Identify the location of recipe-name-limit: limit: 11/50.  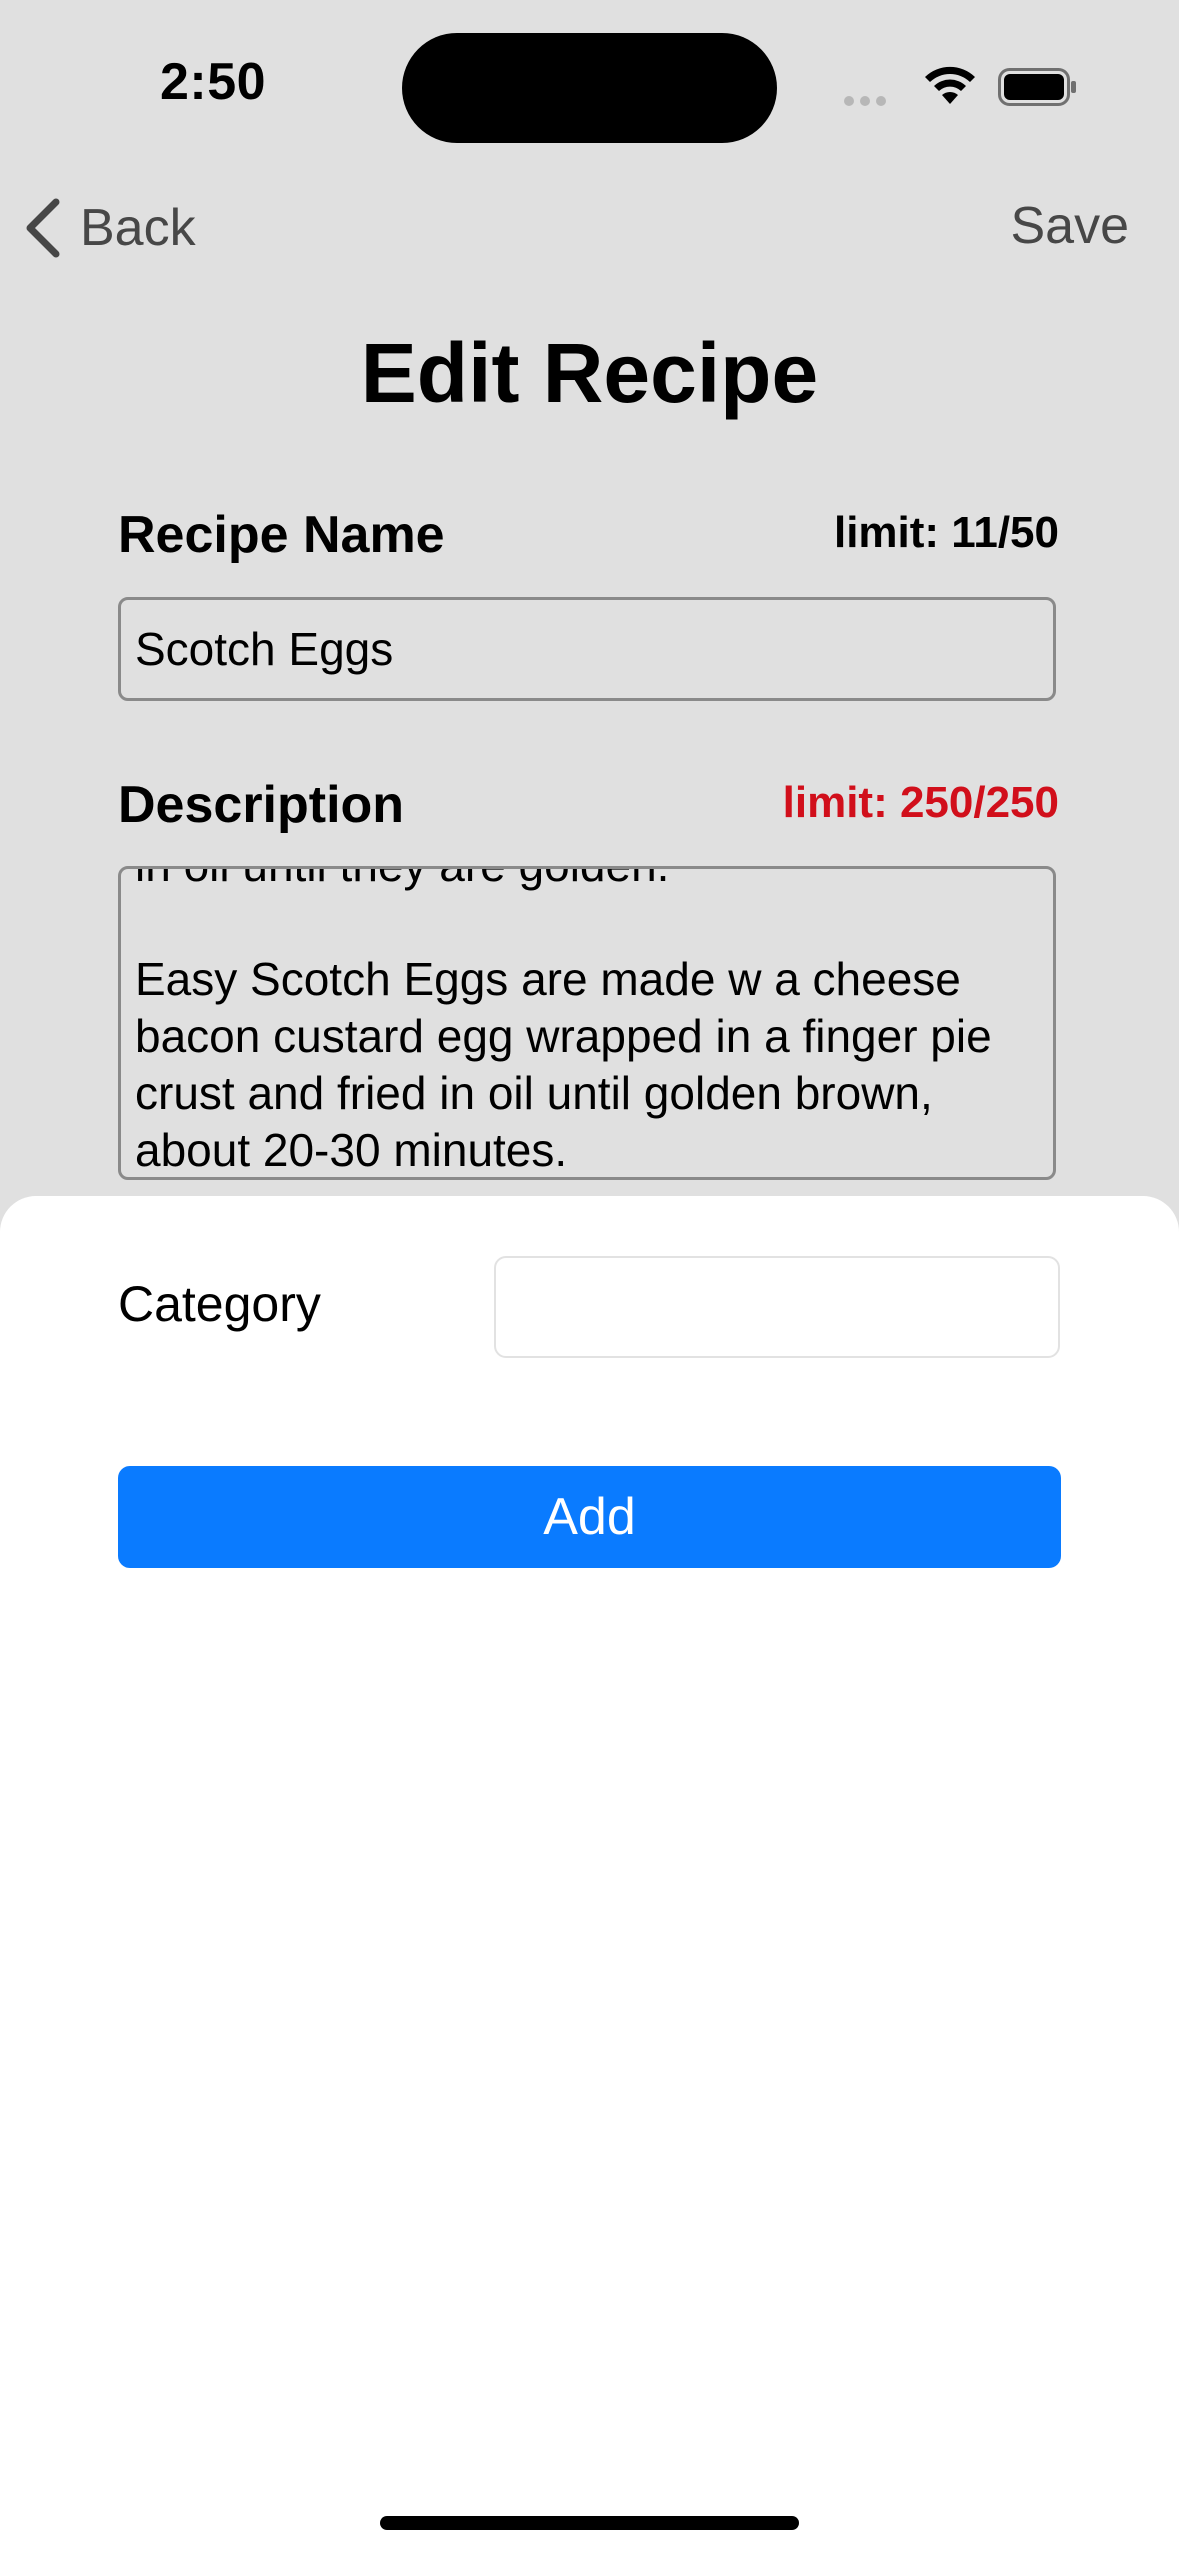
(946, 532).